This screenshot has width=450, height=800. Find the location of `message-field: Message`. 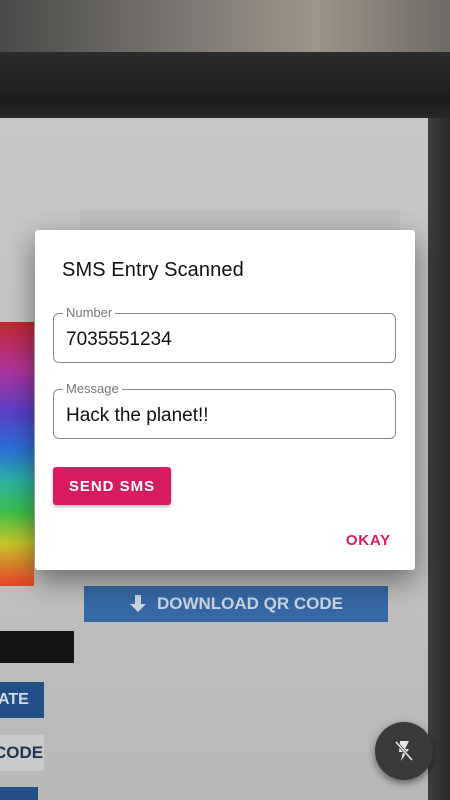

message-field: Message is located at coordinates (224, 410).